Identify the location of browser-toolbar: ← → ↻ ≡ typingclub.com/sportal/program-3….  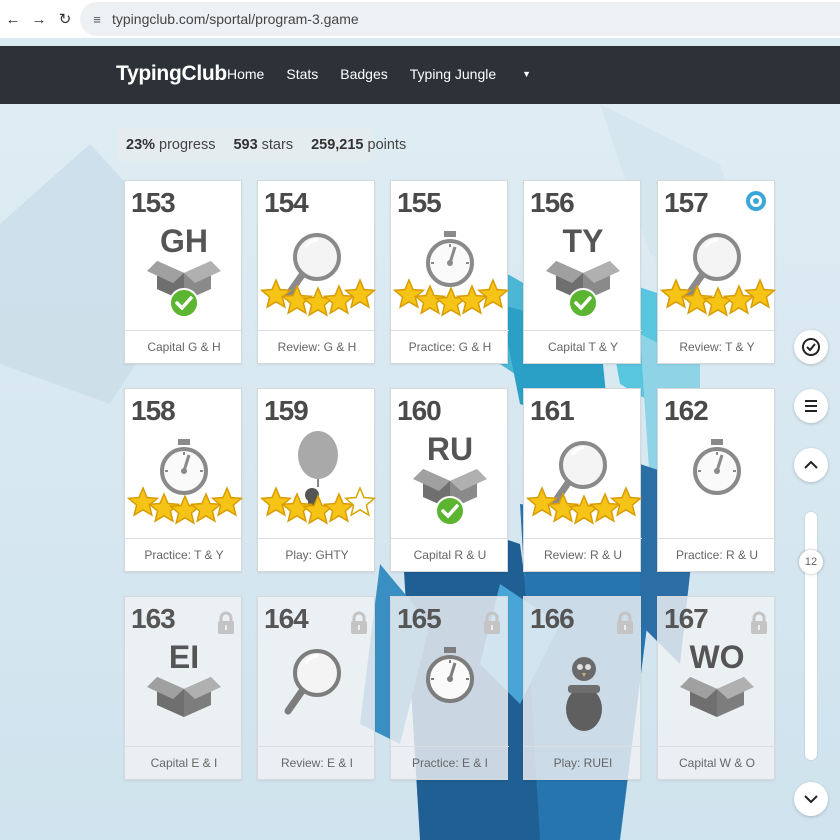
(420, 19).